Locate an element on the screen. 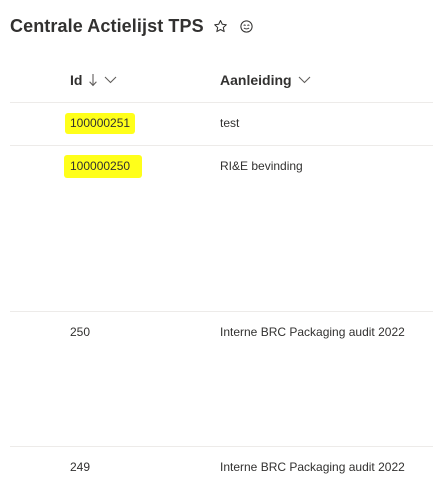 This screenshot has width=433, height=488. column-header-aanleiding: Aanleiding is located at coordinates (265, 80).